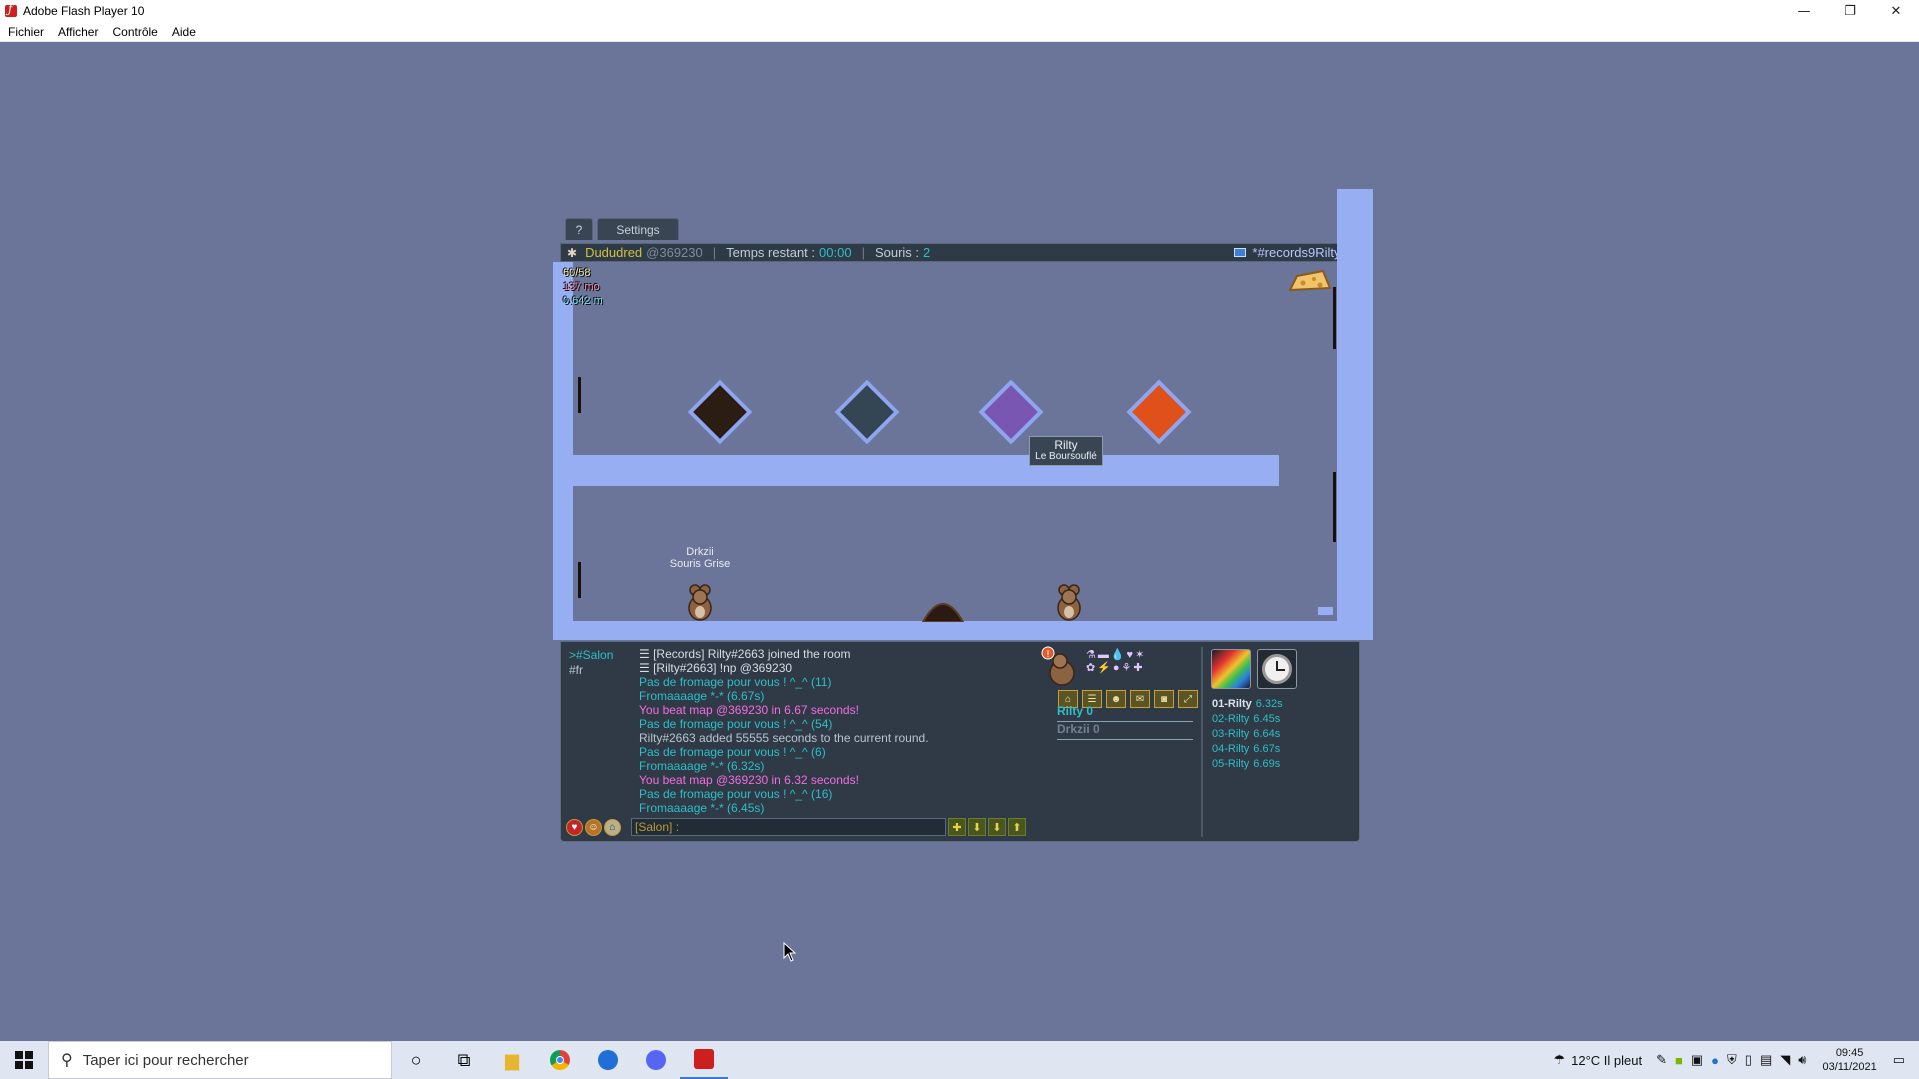 The height and width of the screenshot is (1079, 1919). What do you see at coordinates (867, 412) in the screenshot?
I see `portal-diamond-slate` at bounding box center [867, 412].